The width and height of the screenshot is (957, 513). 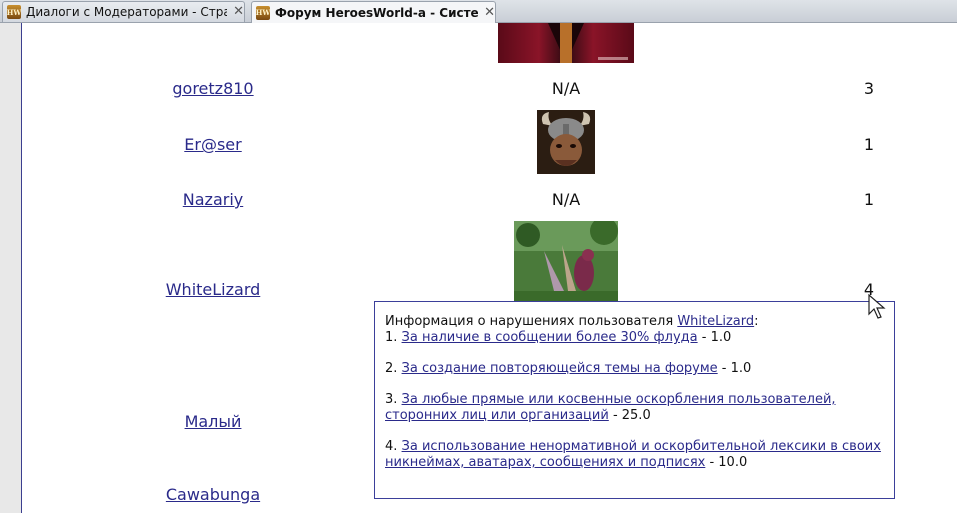 I want to click on avatar-image-eraser, so click(x=566, y=142).